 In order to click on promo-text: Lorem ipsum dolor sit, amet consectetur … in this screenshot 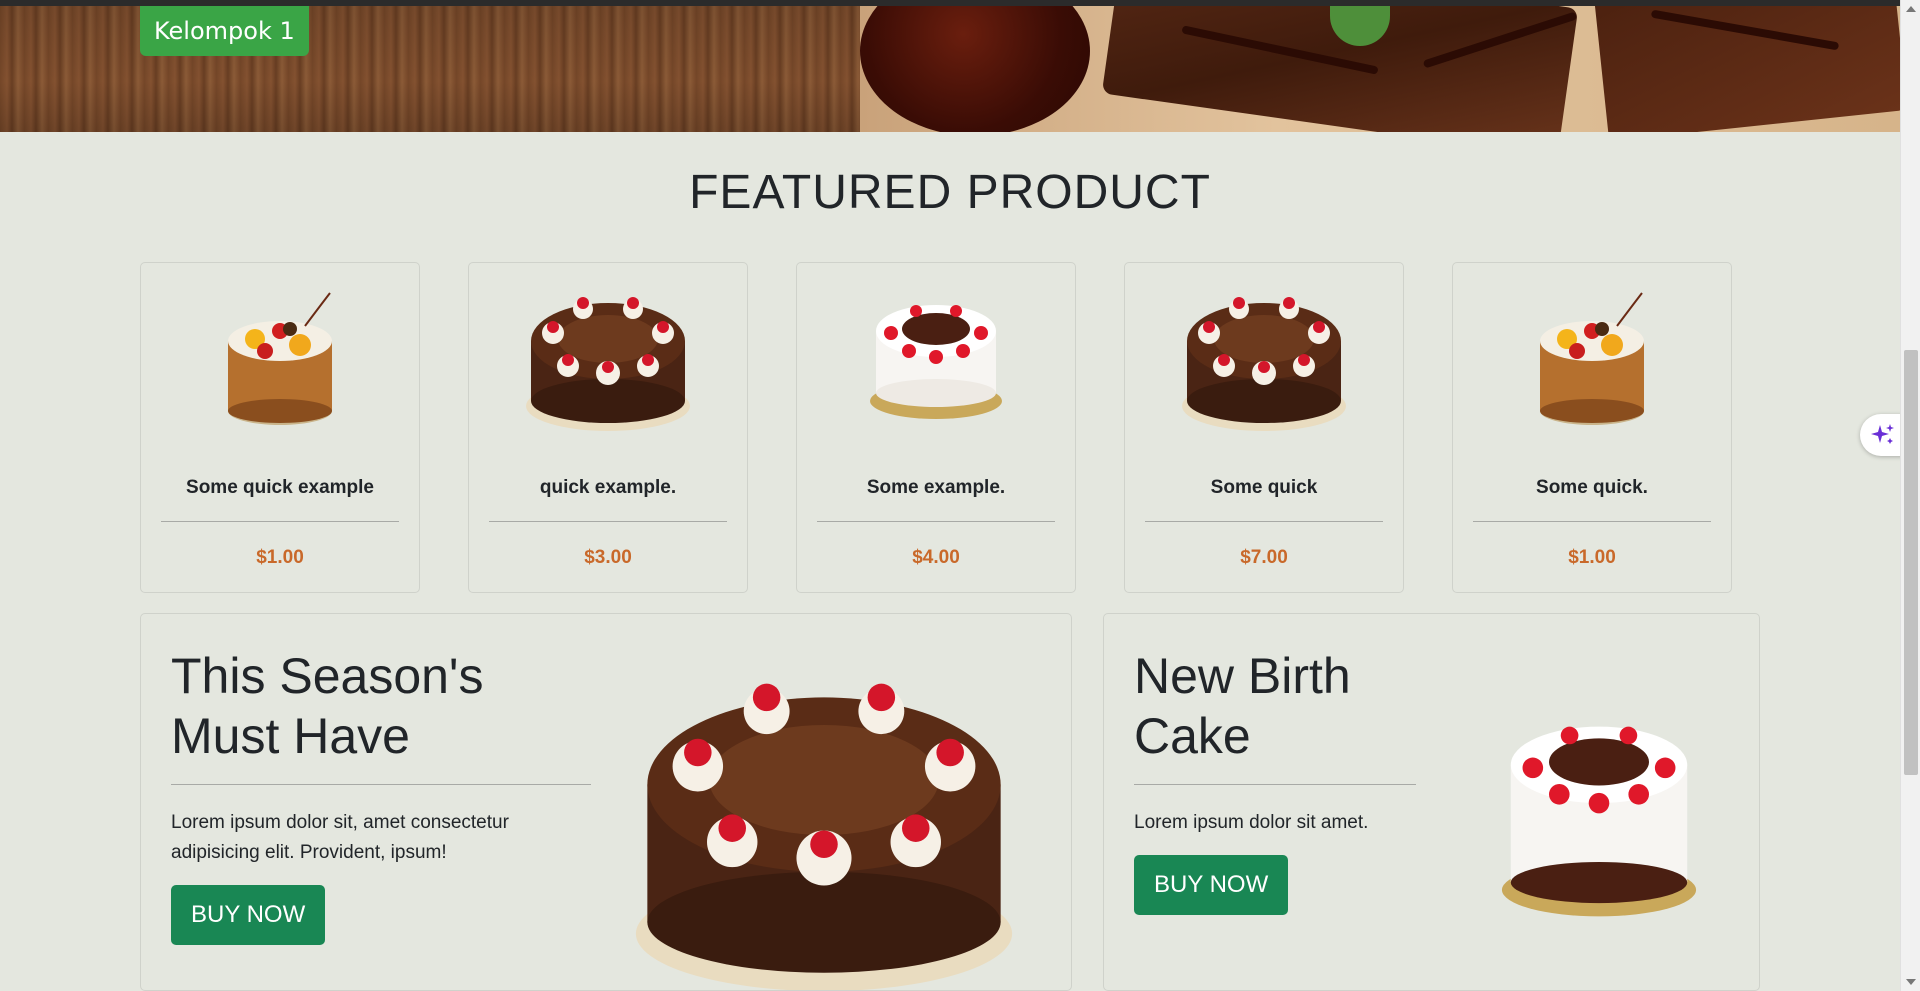, I will do `click(340, 838)`.